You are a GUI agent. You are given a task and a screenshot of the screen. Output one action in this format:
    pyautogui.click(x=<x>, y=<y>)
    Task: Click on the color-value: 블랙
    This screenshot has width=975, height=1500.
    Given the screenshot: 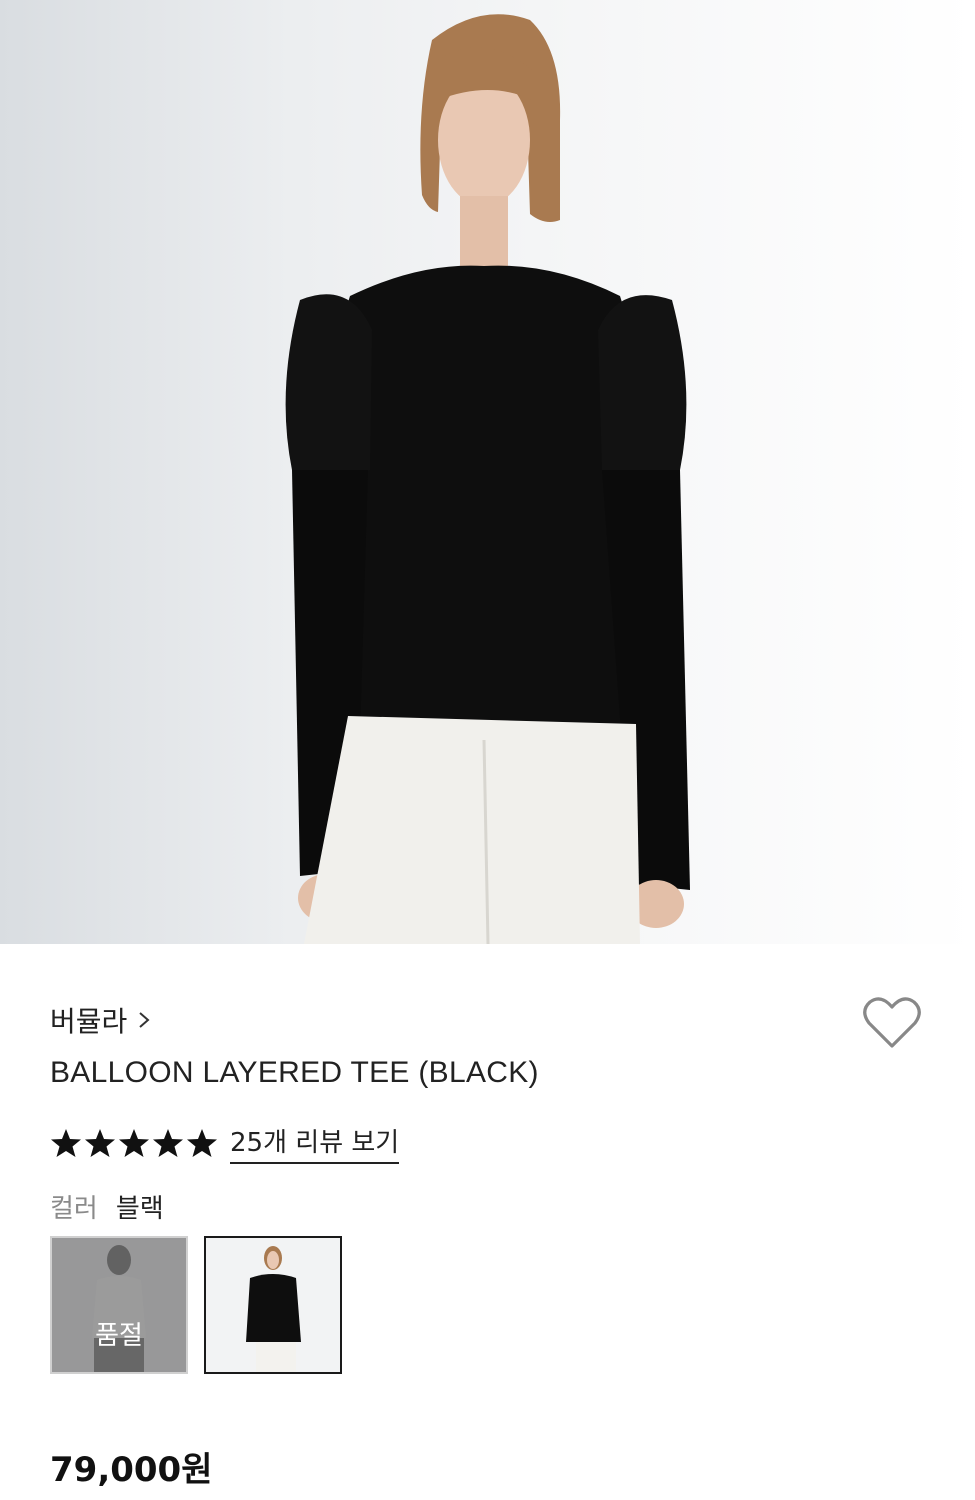 What is the action you would take?
    pyautogui.click(x=139, y=1209)
    